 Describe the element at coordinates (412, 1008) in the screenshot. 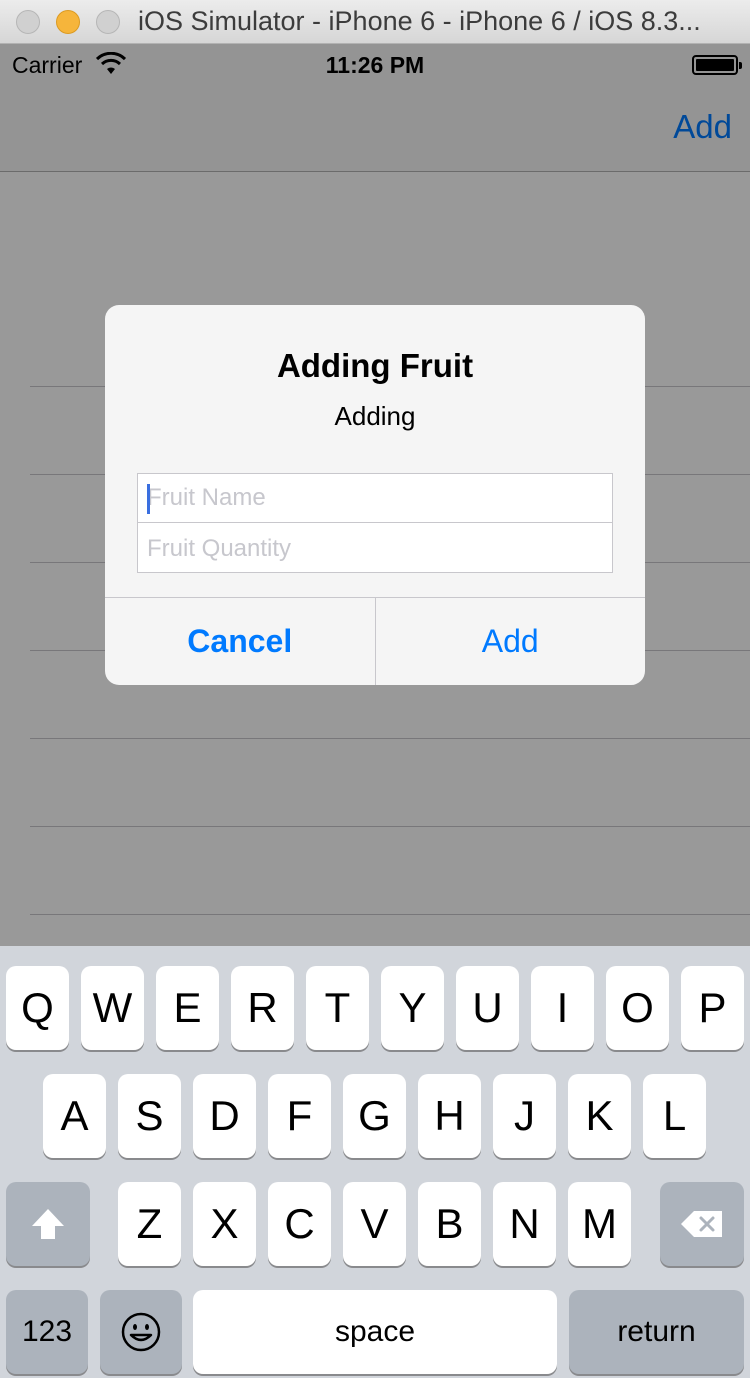

I see `key-y: Y` at that location.